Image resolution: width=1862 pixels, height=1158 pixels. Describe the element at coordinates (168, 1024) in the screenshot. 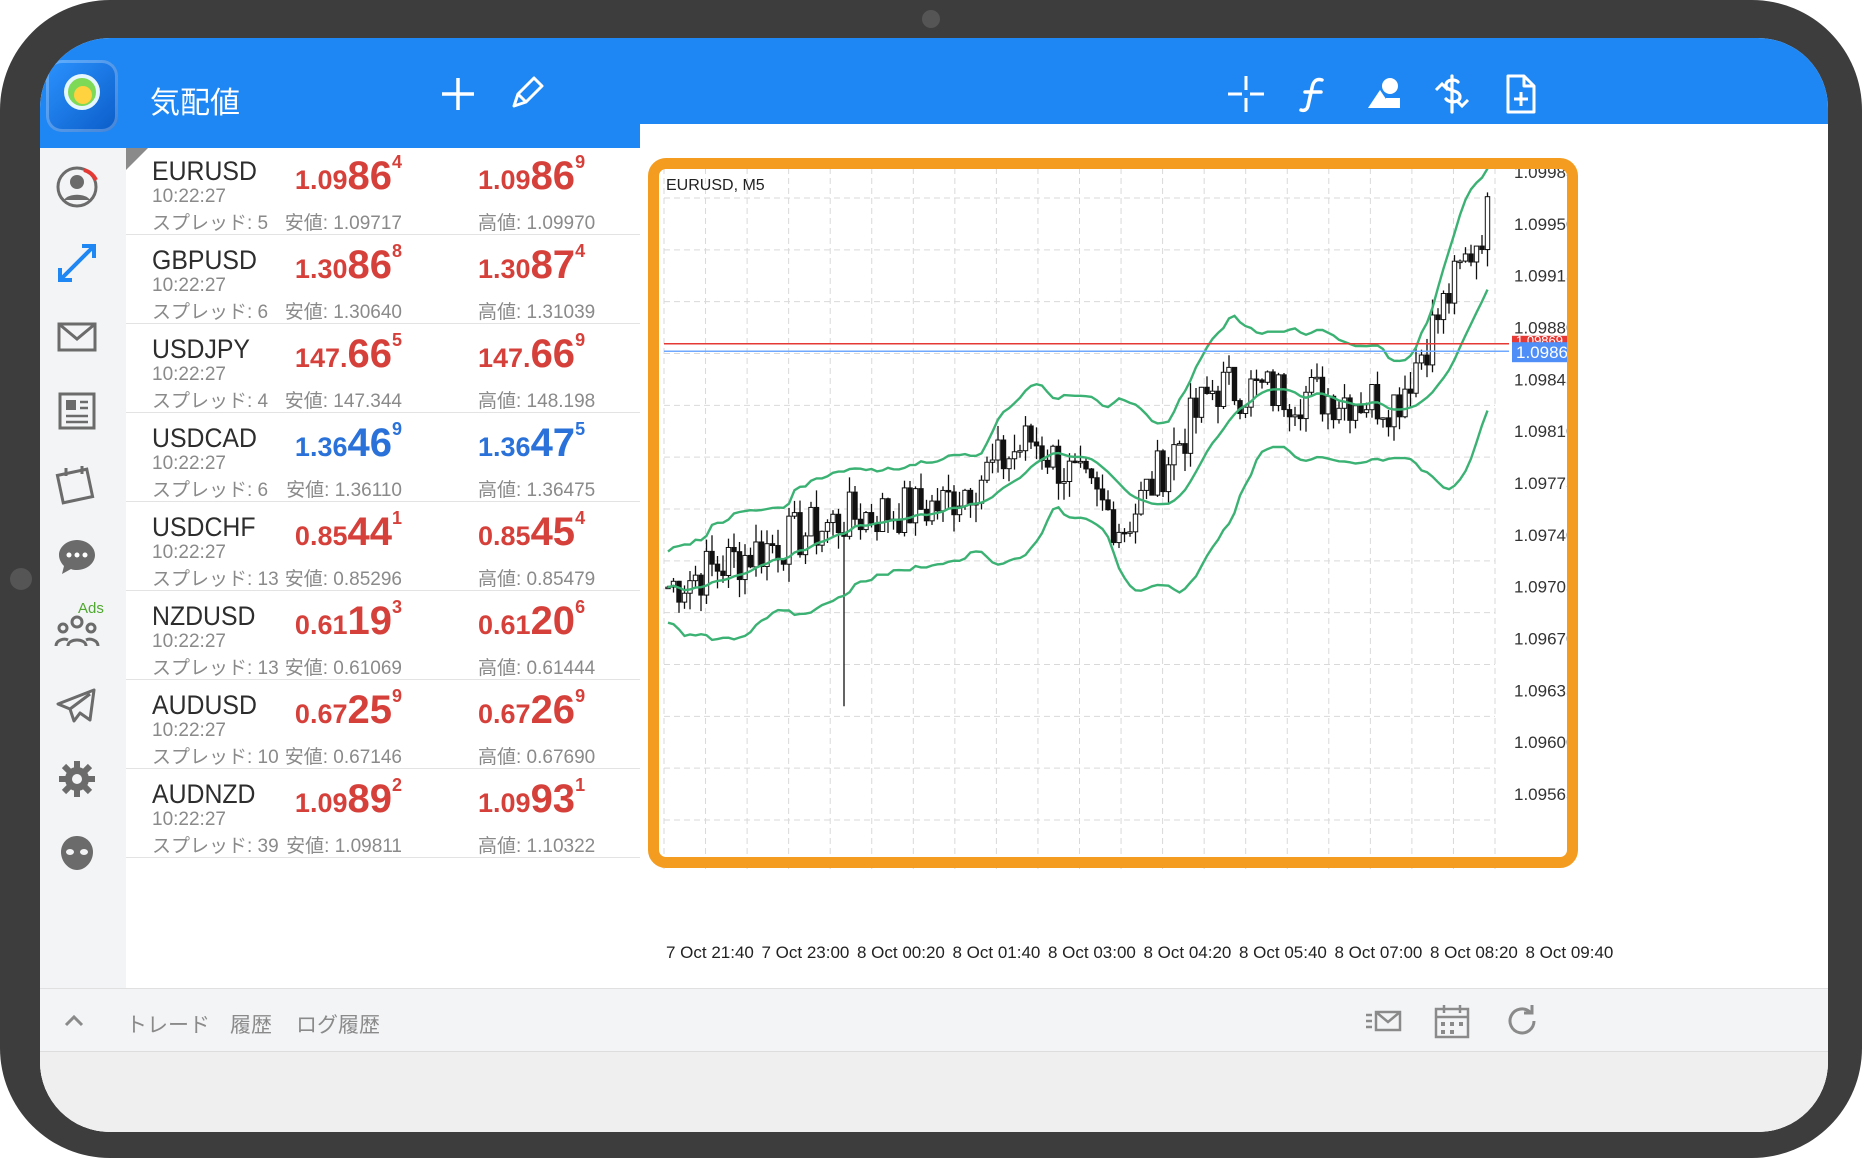

I see `tab-trade: トレード` at that location.